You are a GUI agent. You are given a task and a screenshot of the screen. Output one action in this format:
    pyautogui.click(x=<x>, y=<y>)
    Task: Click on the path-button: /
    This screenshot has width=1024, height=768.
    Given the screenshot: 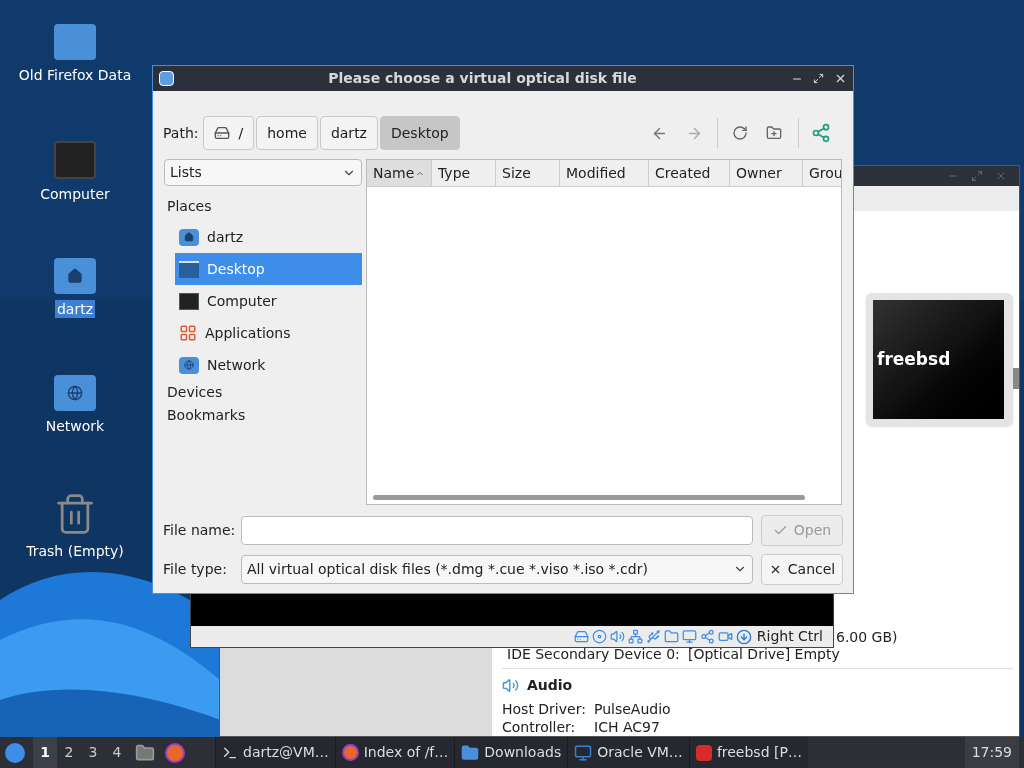 What is the action you would take?
    pyautogui.click(x=229, y=133)
    